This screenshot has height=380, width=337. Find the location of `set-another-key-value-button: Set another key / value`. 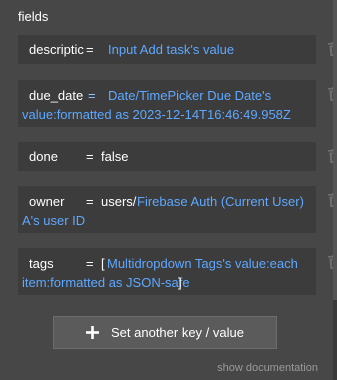

set-another-key-value-button: Set another key / value is located at coordinates (165, 332).